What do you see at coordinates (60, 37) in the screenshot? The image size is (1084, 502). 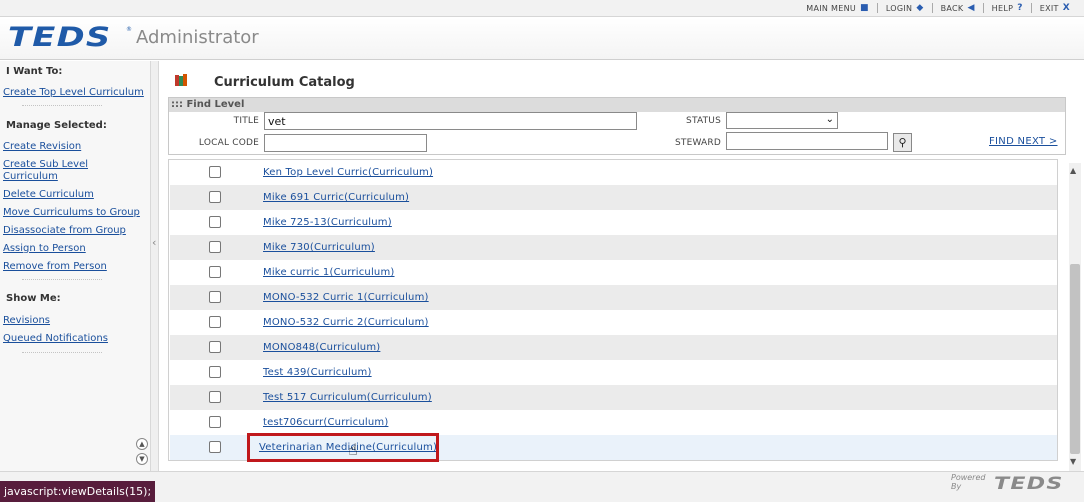 I see `teds-logo: TEDS` at bounding box center [60, 37].